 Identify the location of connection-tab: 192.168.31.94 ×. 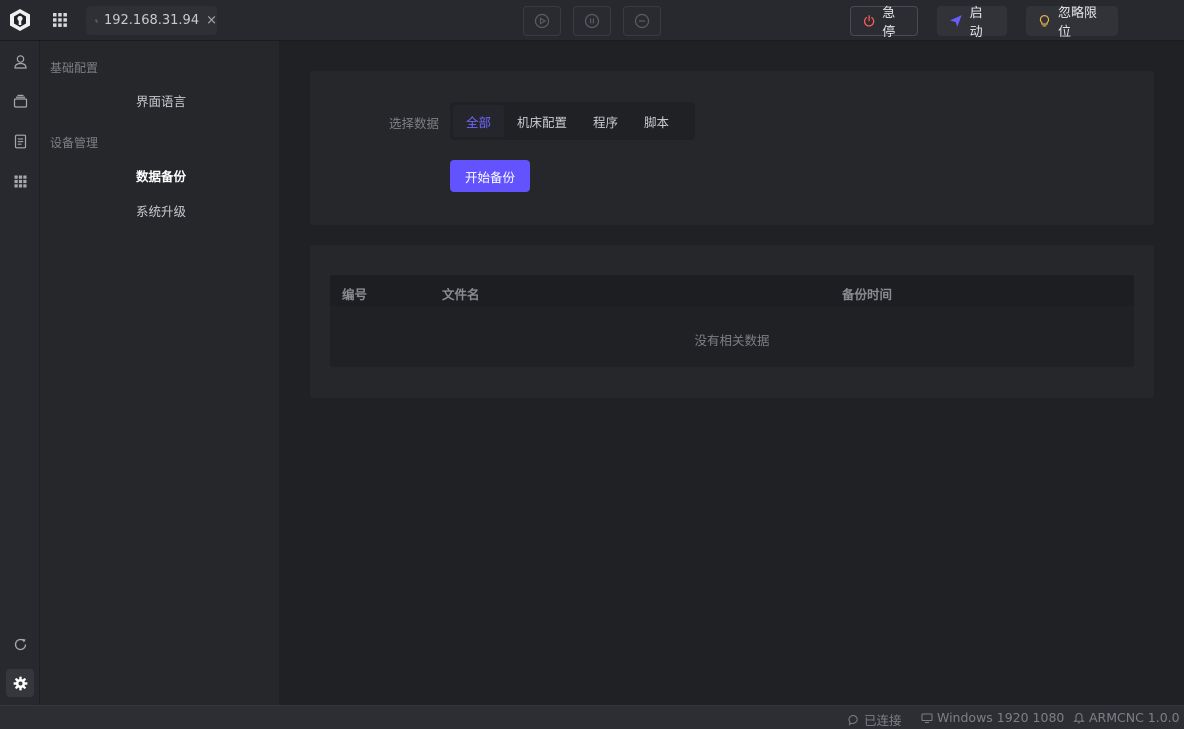
(151, 20).